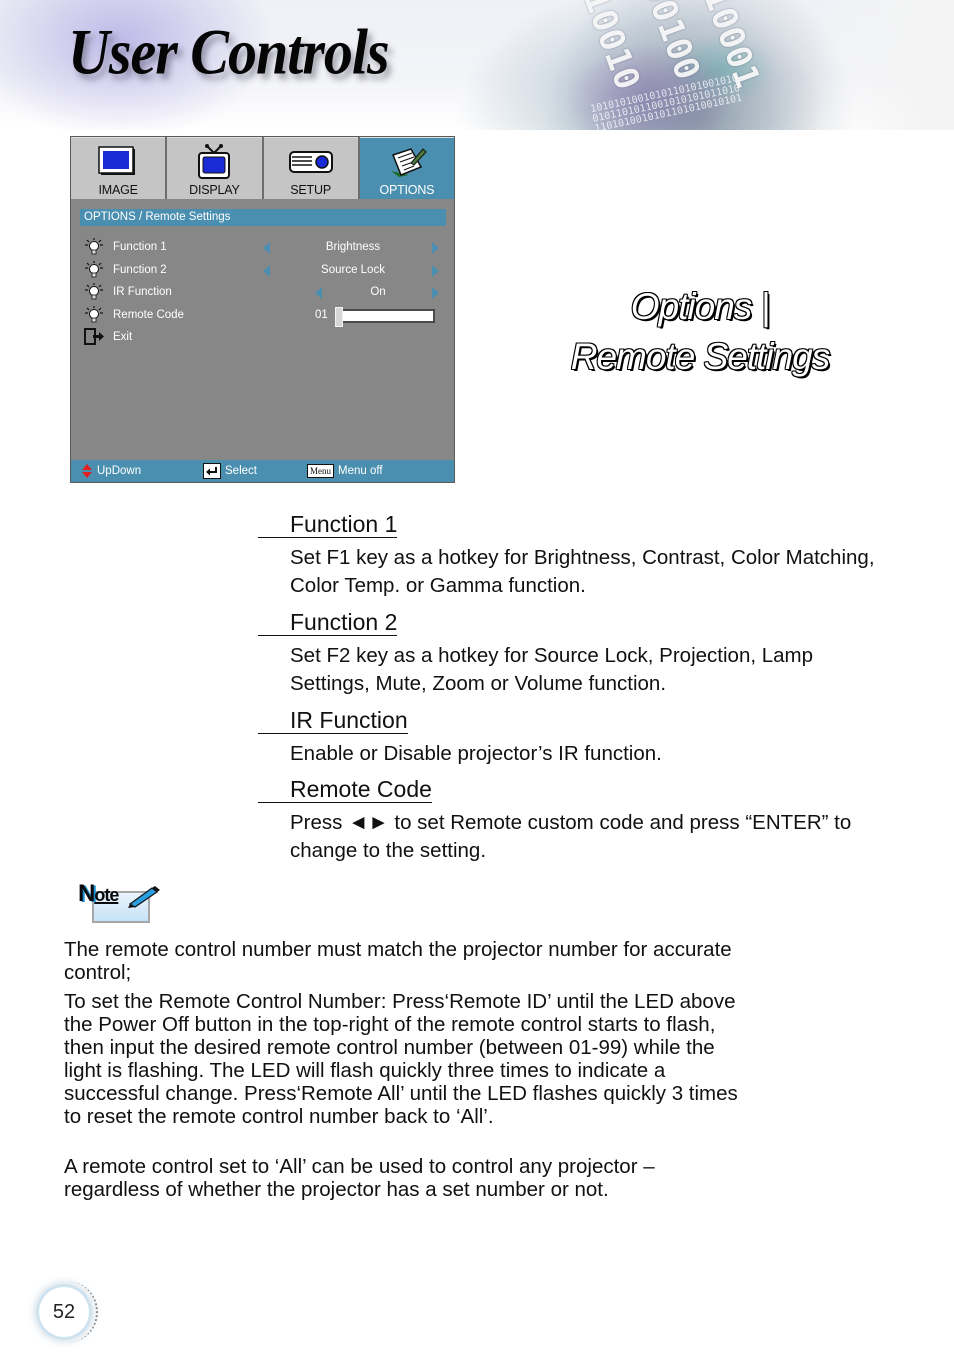 Image resolution: width=954 pixels, height=1354 pixels. I want to click on osd-row-label: Function 1, so click(140, 247).